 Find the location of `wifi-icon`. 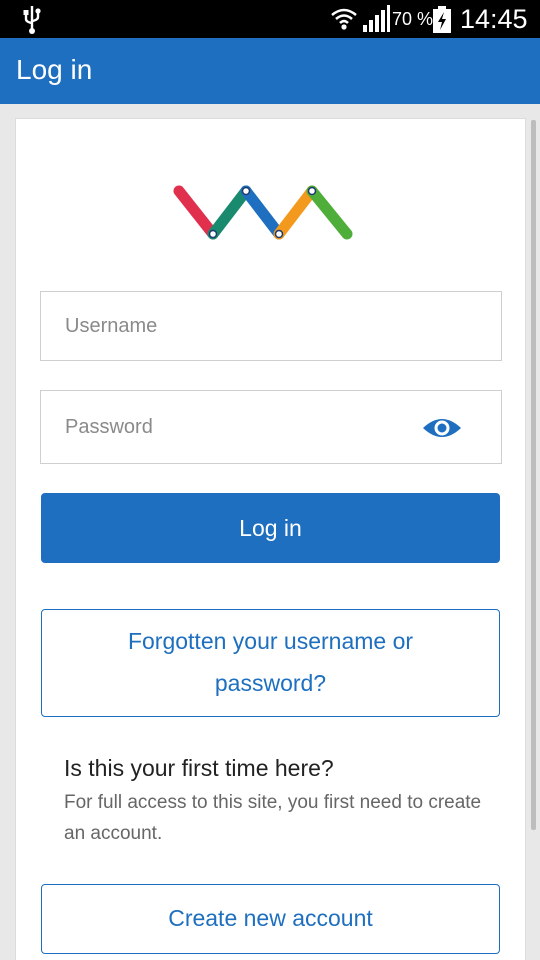

wifi-icon is located at coordinates (344, 19).